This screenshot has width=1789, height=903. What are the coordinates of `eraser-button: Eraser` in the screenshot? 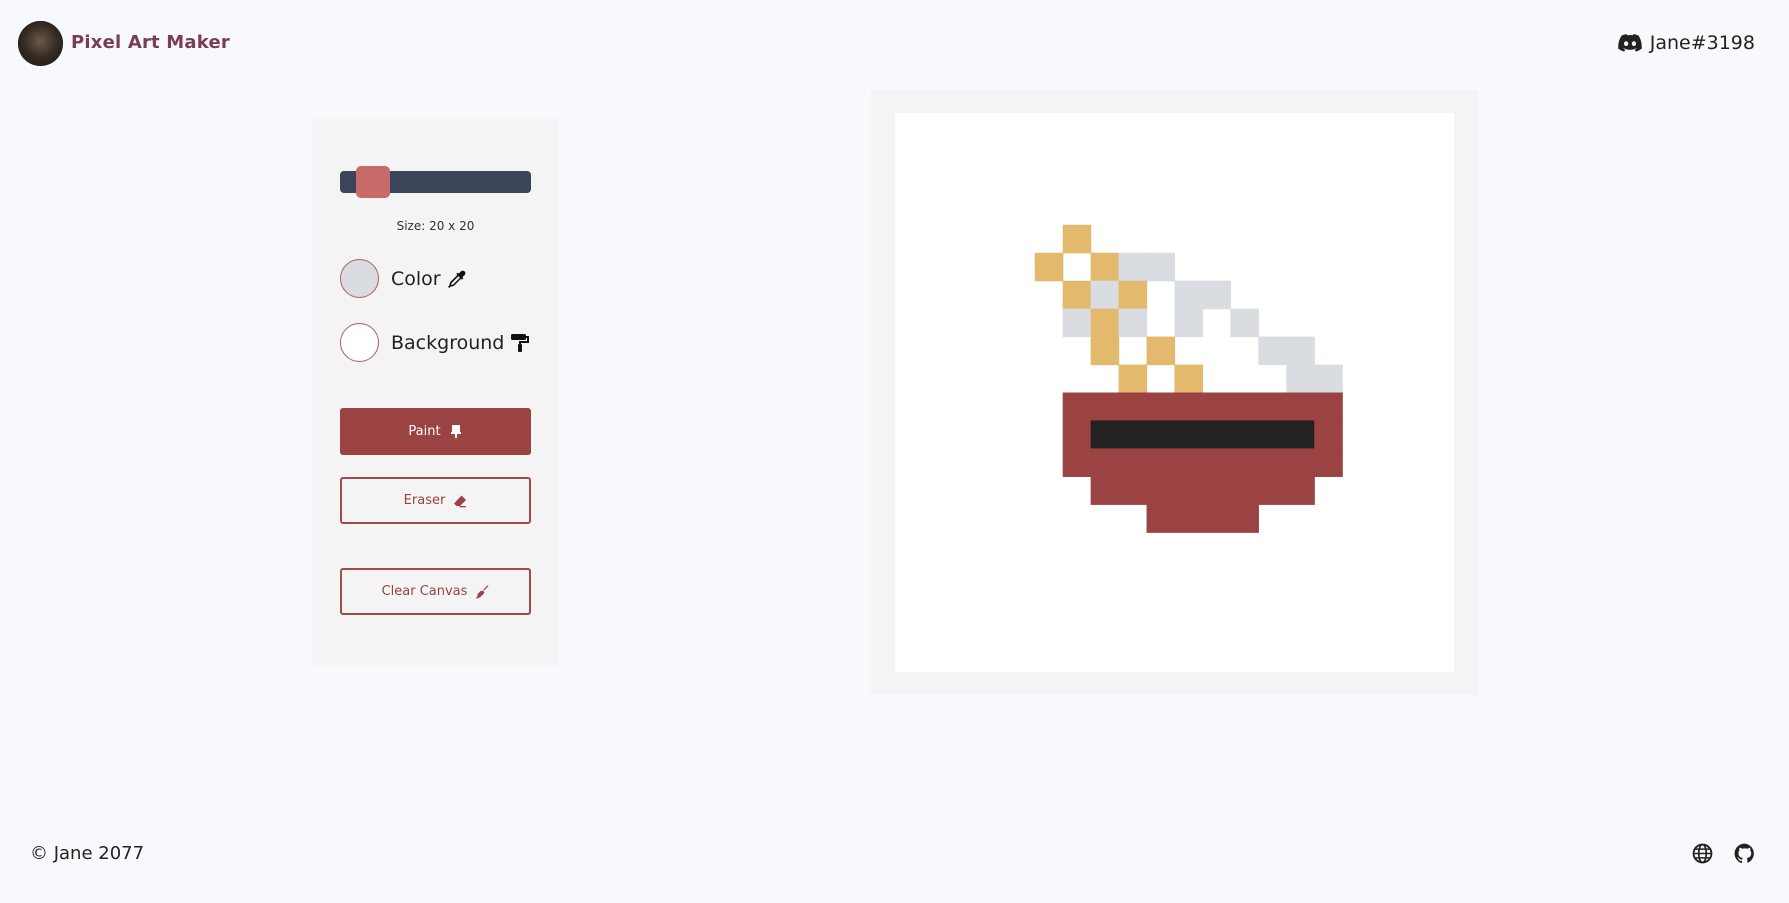 It's located at (435, 500).